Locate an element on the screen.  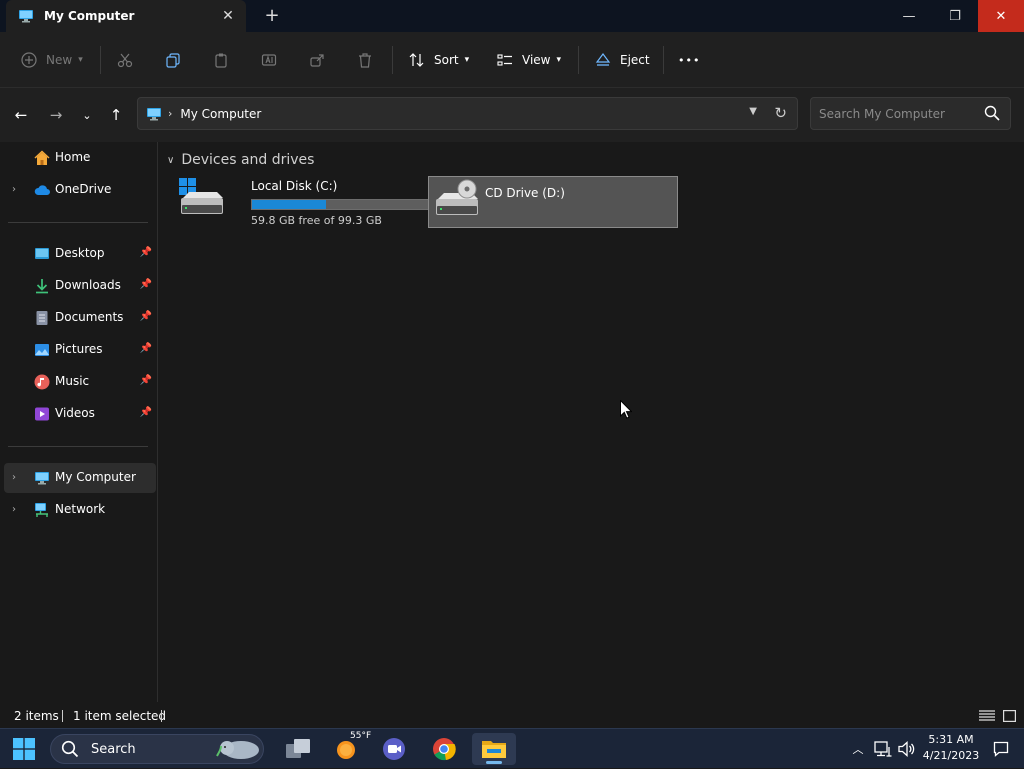
home-icon is located at coordinates (42, 157).